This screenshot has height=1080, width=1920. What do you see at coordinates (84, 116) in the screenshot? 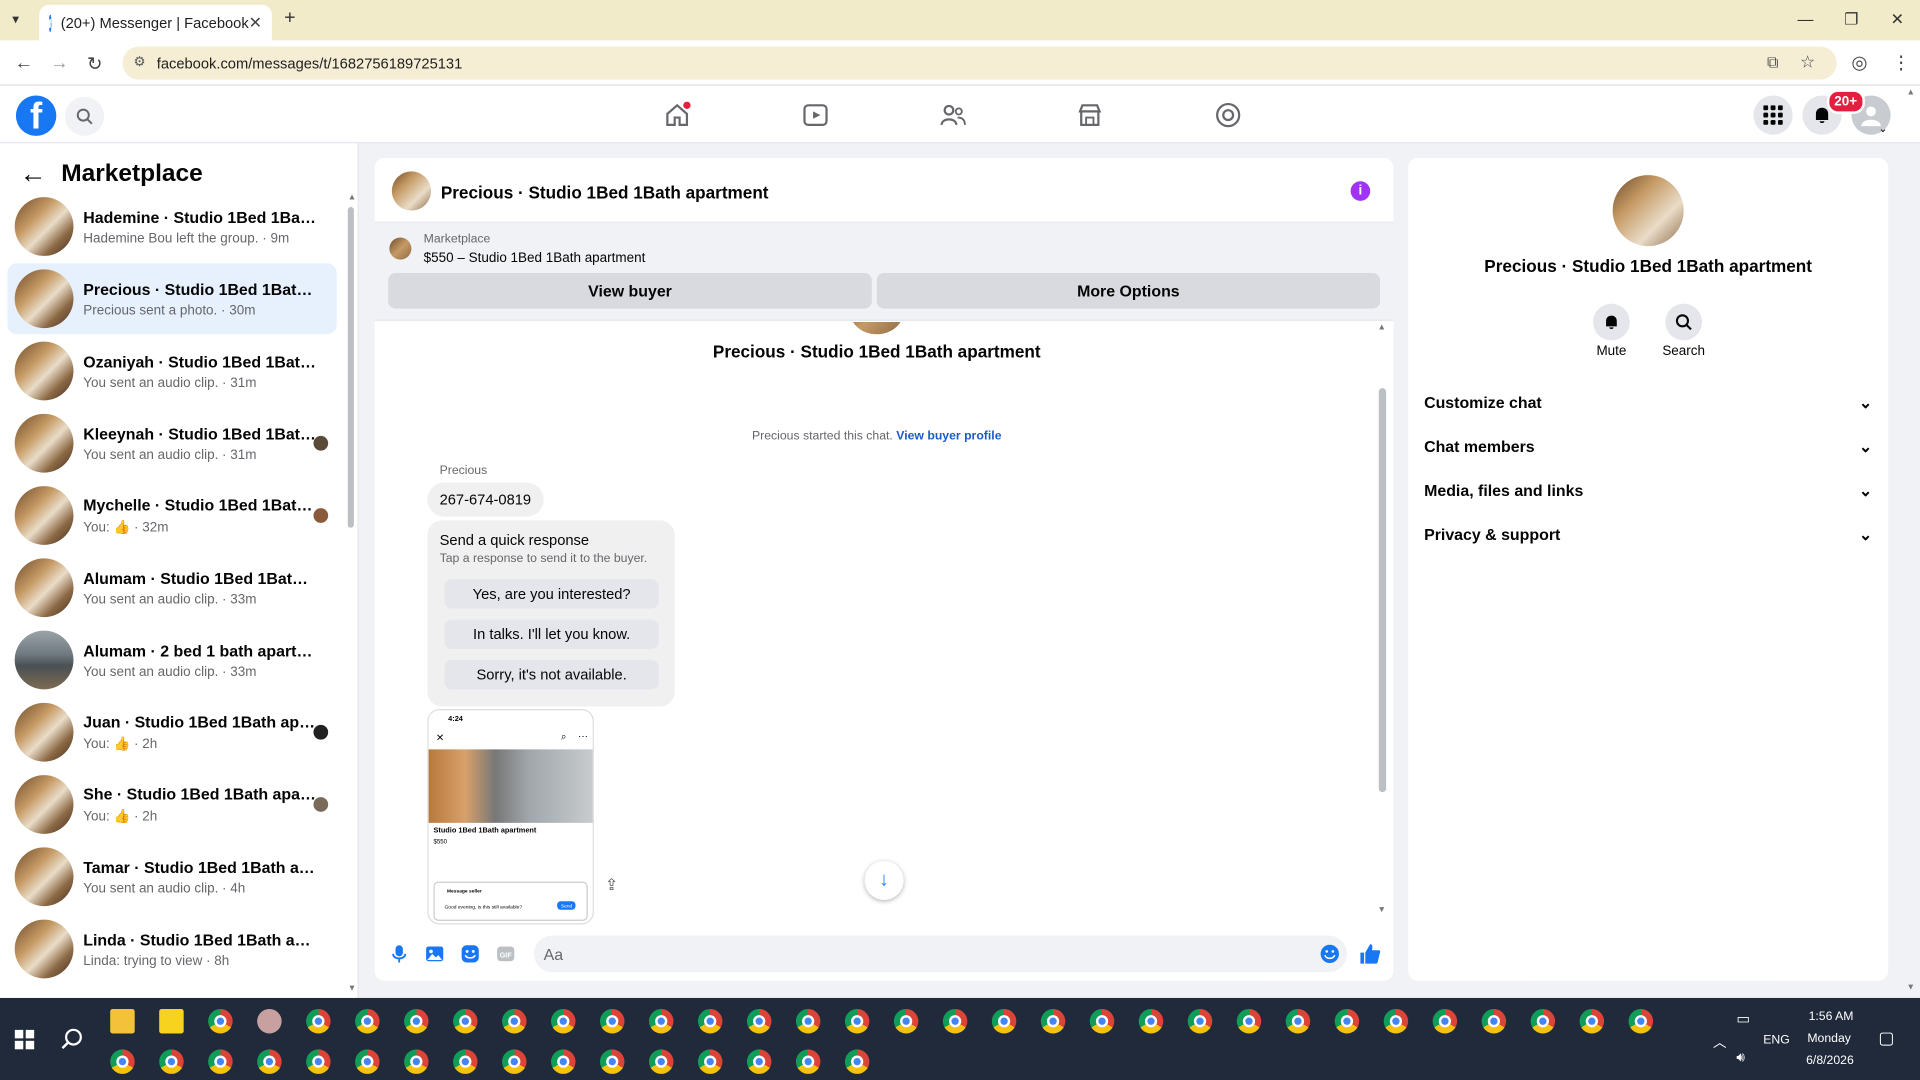
I see `search-icon` at bounding box center [84, 116].